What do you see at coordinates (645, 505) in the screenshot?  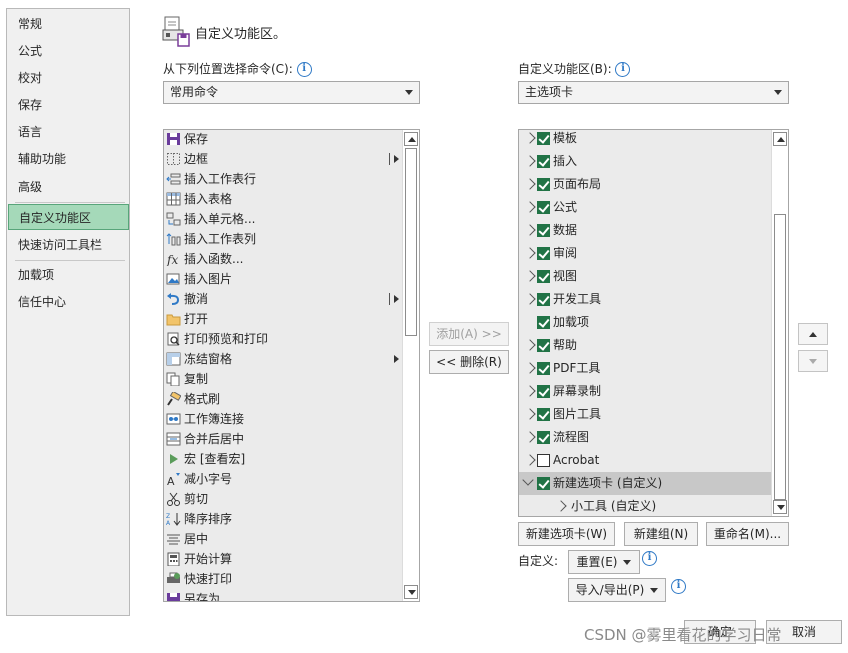 I see `tree-subgroup-row: 小工具 (自定义)` at bounding box center [645, 505].